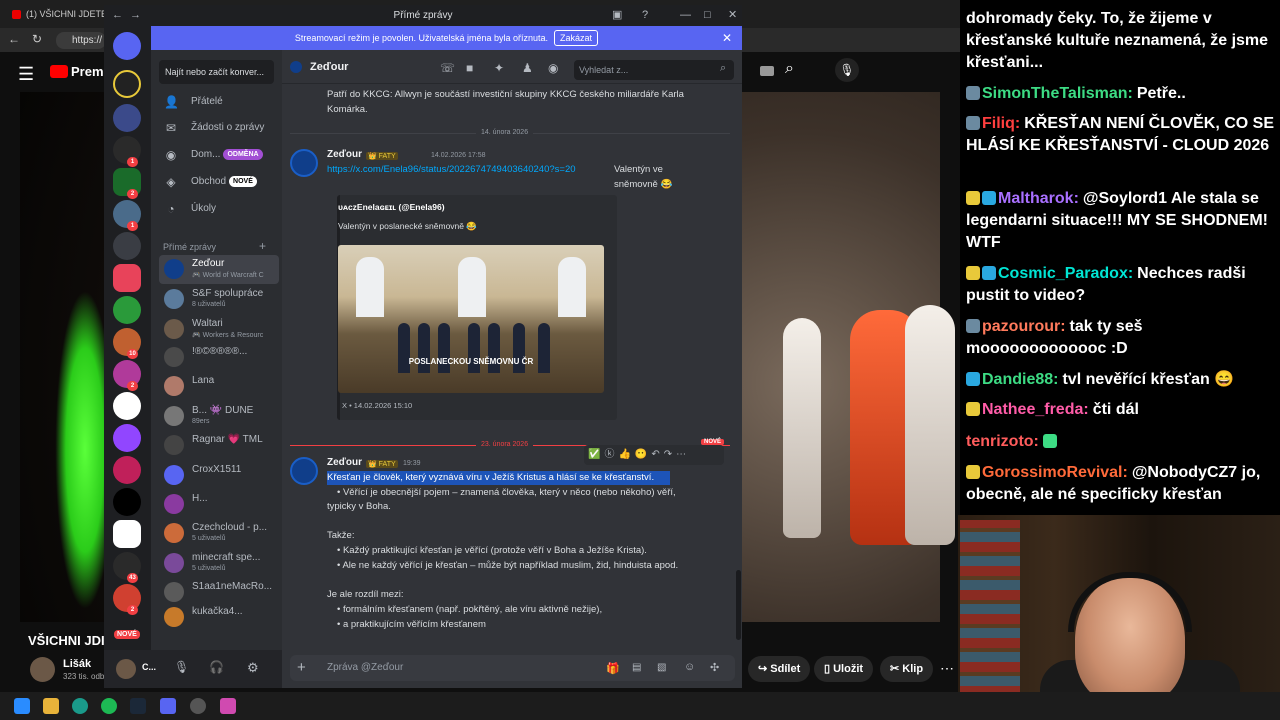  What do you see at coordinates (216, 667) in the screenshot?
I see `headphones-icon: 🎧` at bounding box center [216, 667].